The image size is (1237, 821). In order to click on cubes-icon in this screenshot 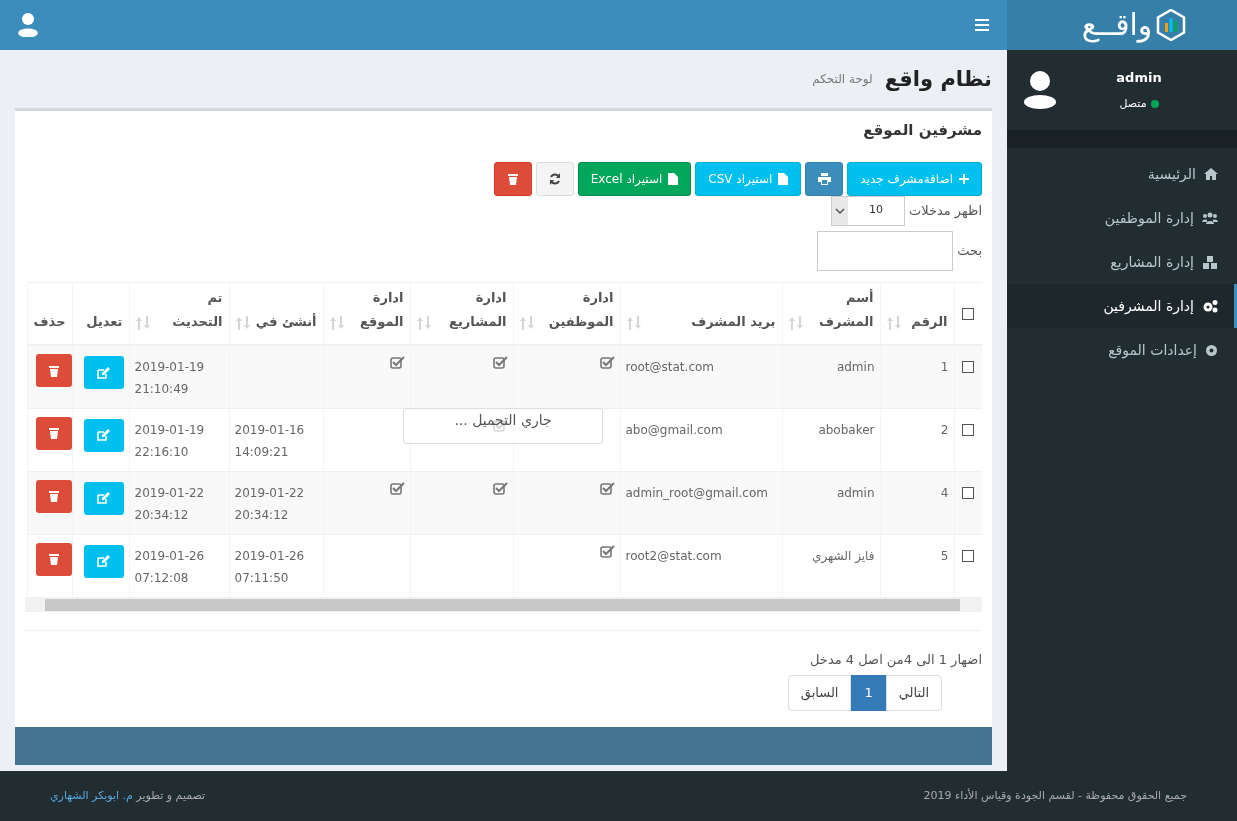, I will do `click(1210, 262)`.